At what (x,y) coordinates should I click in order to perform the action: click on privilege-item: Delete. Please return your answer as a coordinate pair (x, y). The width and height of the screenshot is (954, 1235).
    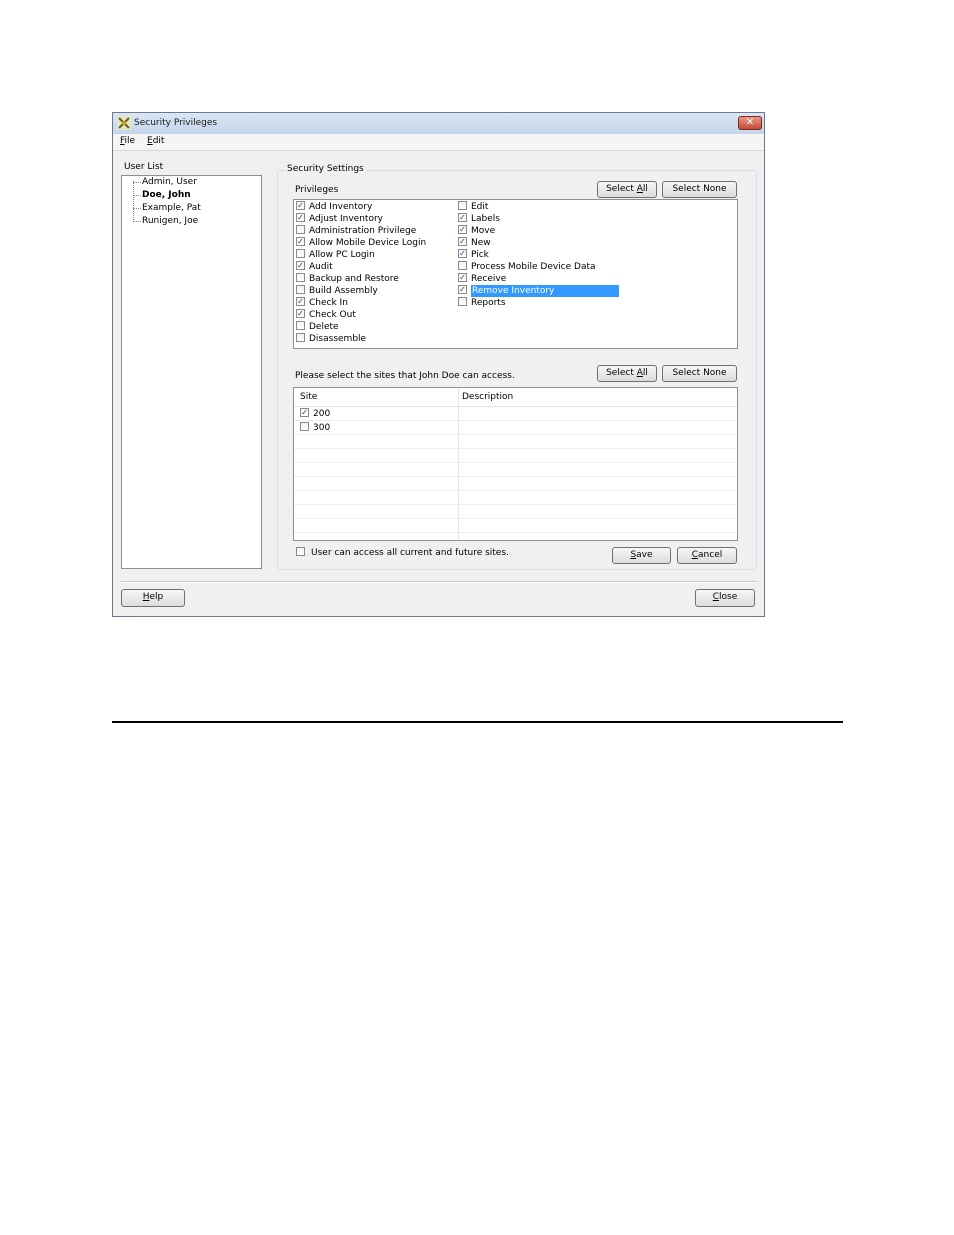
    Looking at the image, I should click on (361, 327).